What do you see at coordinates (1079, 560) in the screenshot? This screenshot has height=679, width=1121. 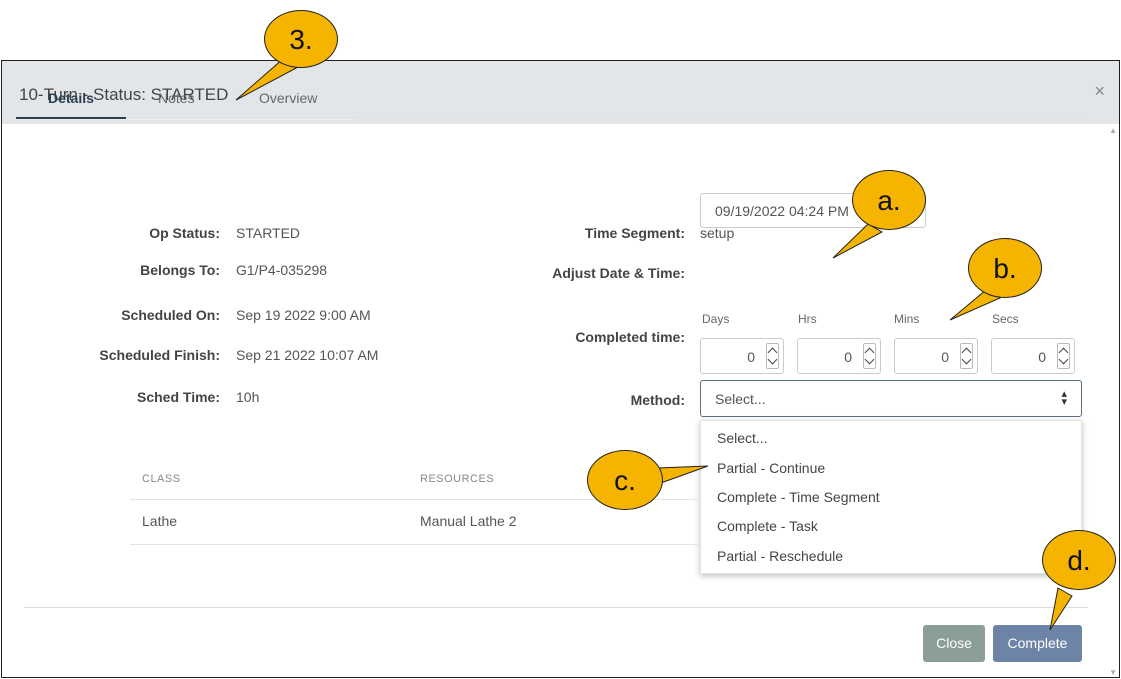 I see `callout-d: d.` at bounding box center [1079, 560].